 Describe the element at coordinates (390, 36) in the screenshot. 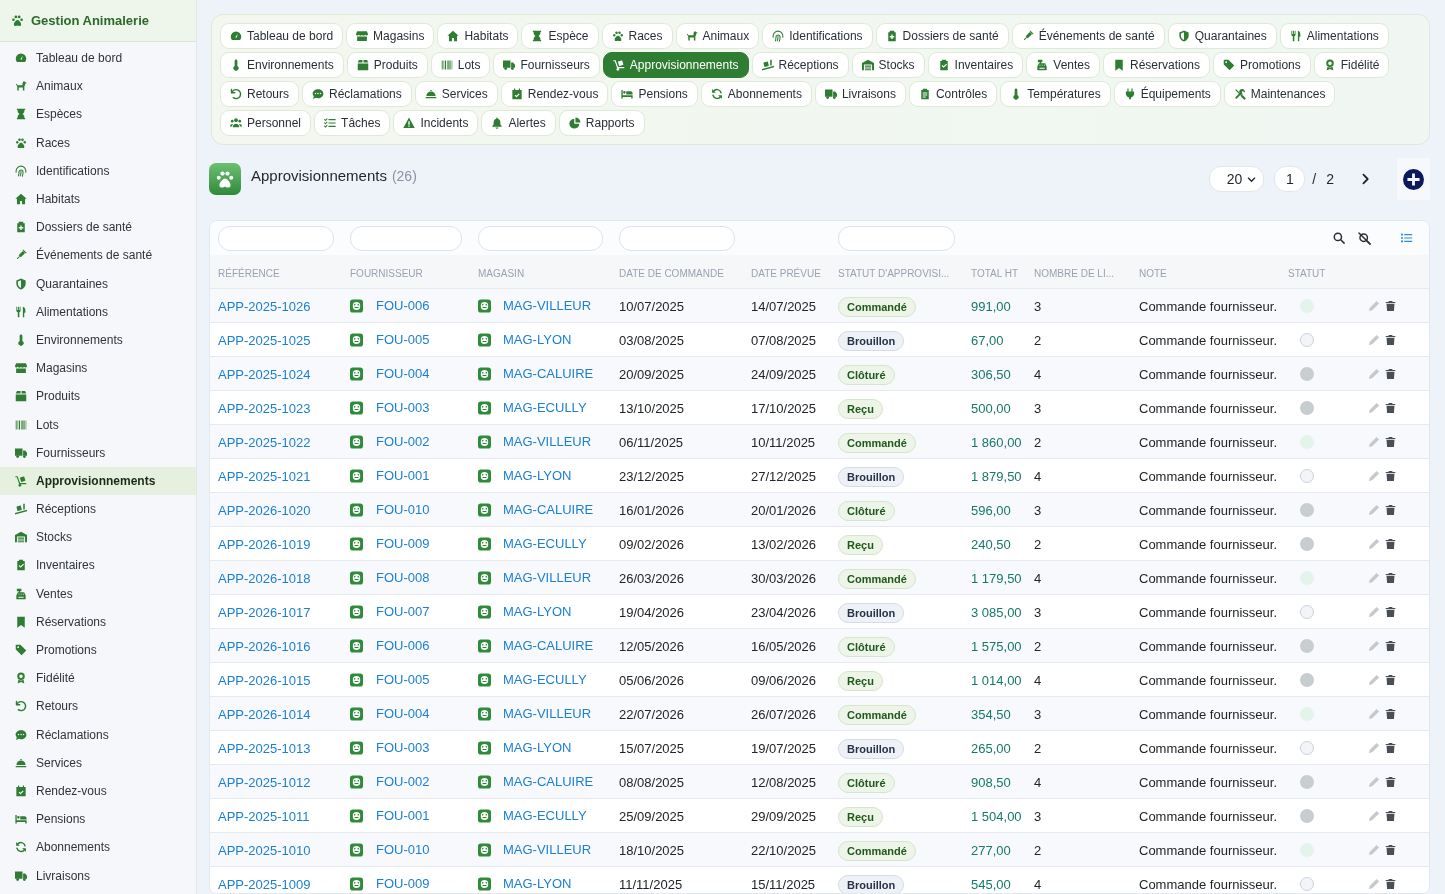

I see `module-tab: Magasins` at that location.